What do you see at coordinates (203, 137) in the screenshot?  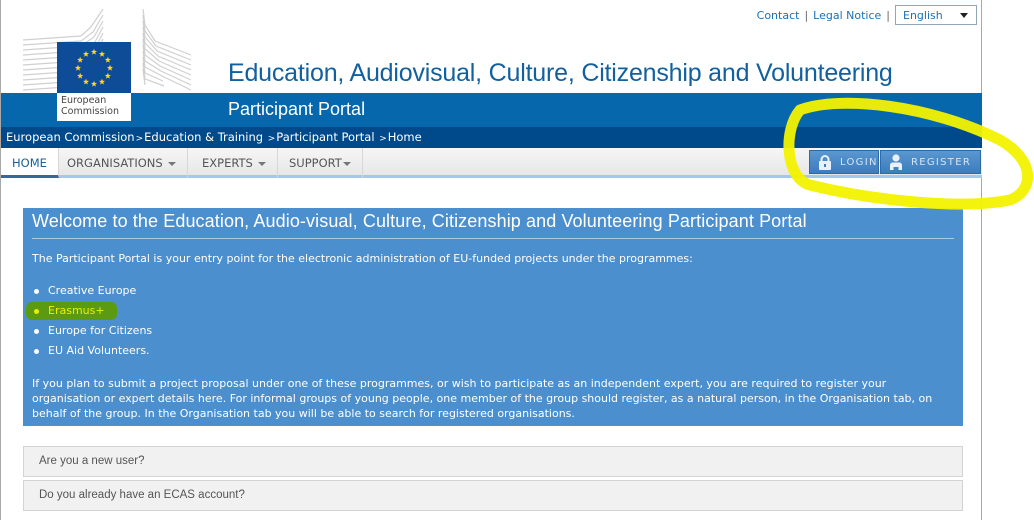 I see `breadcrumb-item: Education & Training` at bounding box center [203, 137].